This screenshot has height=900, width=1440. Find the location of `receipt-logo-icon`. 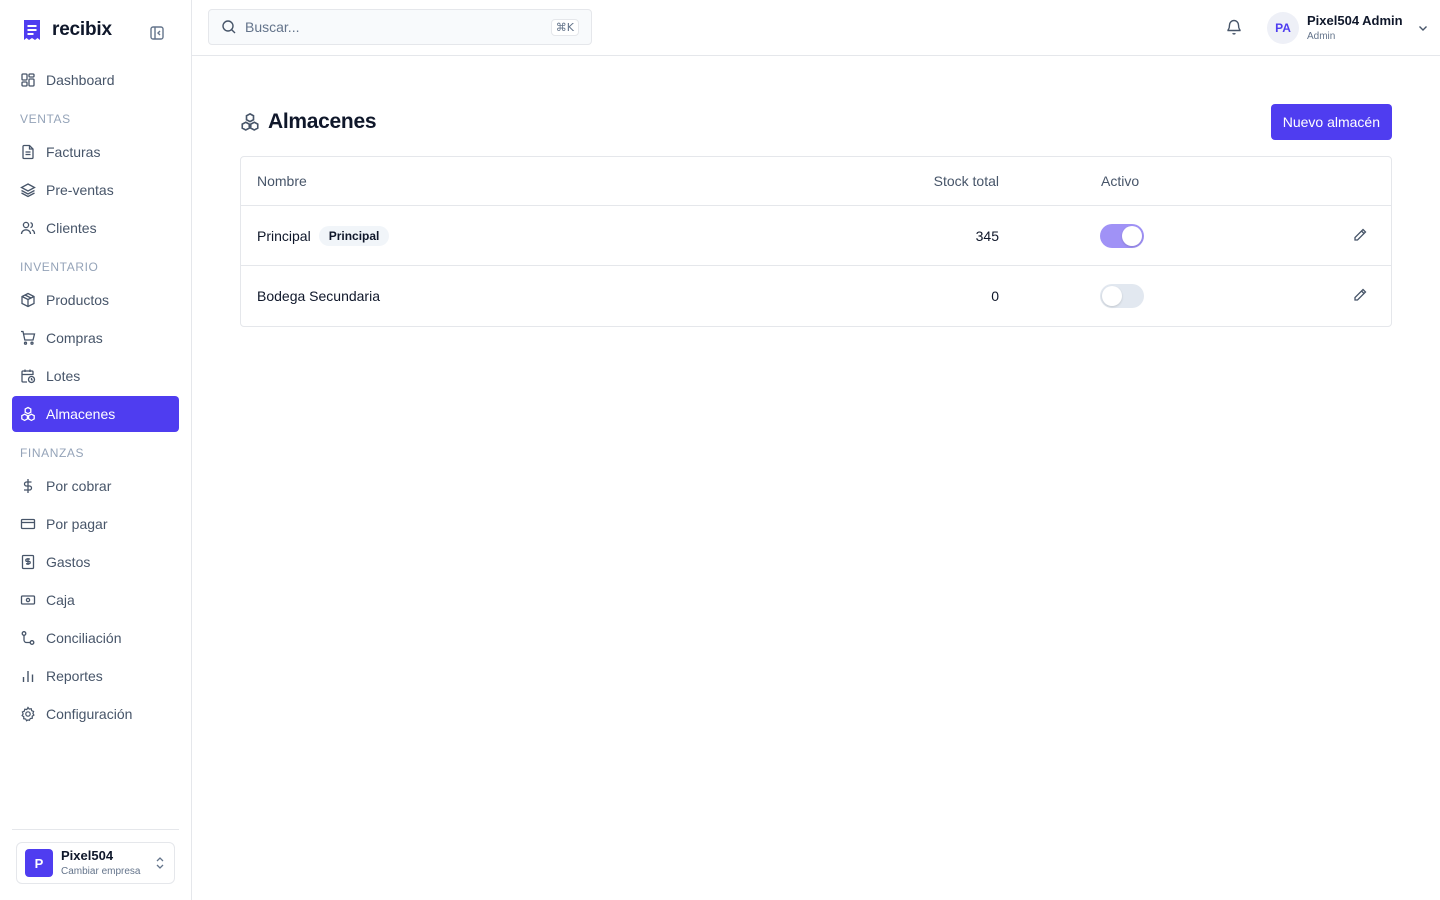

receipt-logo-icon is located at coordinates (32, 30).